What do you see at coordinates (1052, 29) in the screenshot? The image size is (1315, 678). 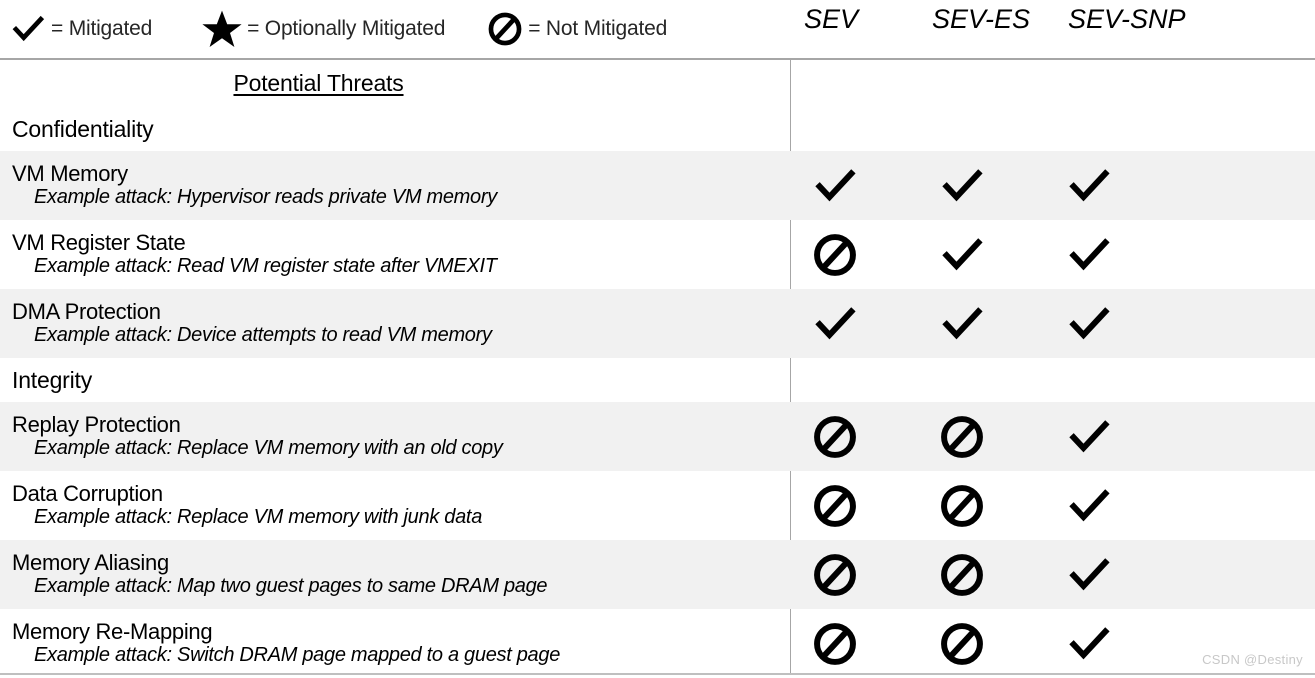 I see `column-headers: SEV SEV-ES SEV-SNP` at bounding box center [1052, 29].